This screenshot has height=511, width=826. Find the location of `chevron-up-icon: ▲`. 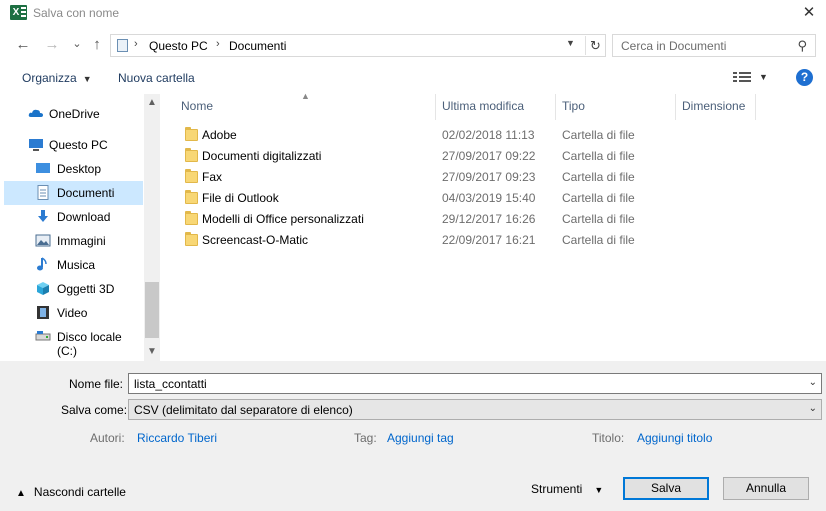

chevron-up-icon: ▲ is located at coordinates (21, 493).